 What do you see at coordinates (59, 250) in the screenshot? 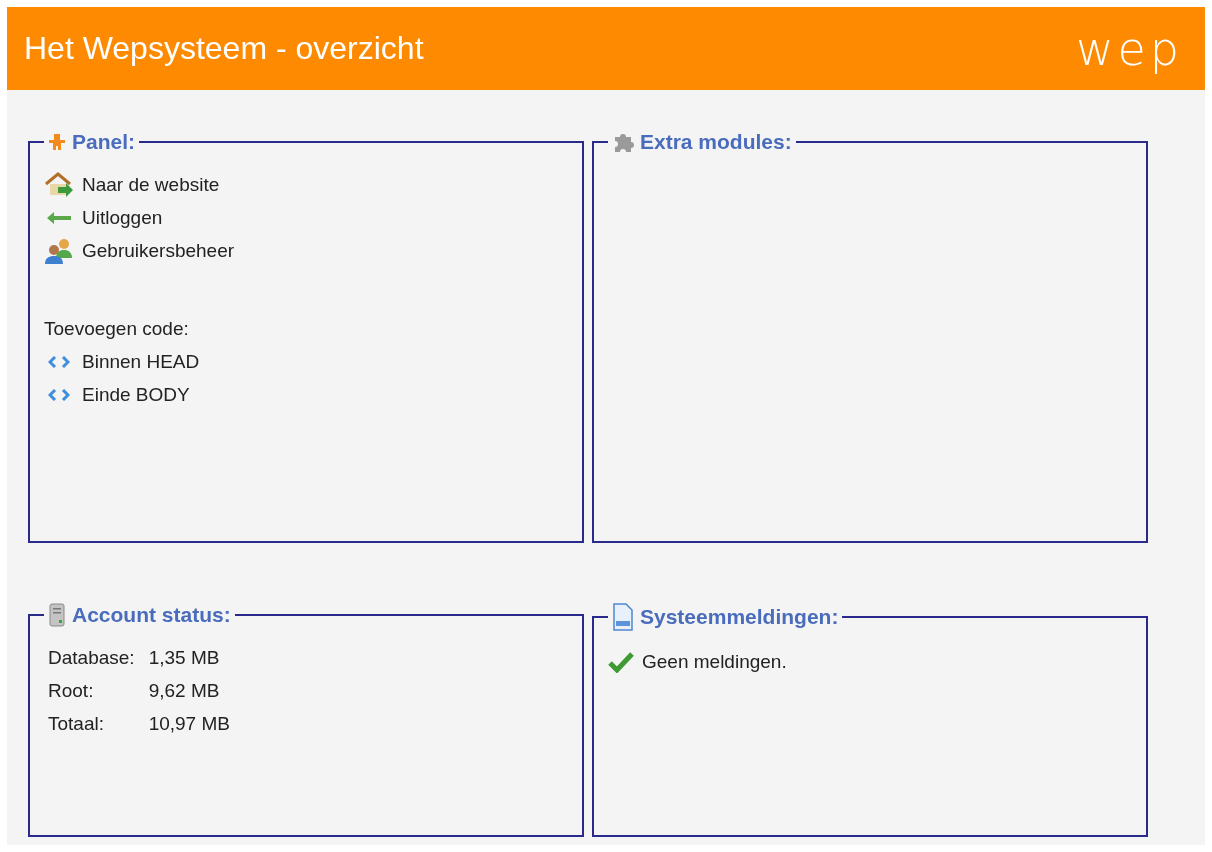
I see `users-icon` at bounding box center [59, 250].